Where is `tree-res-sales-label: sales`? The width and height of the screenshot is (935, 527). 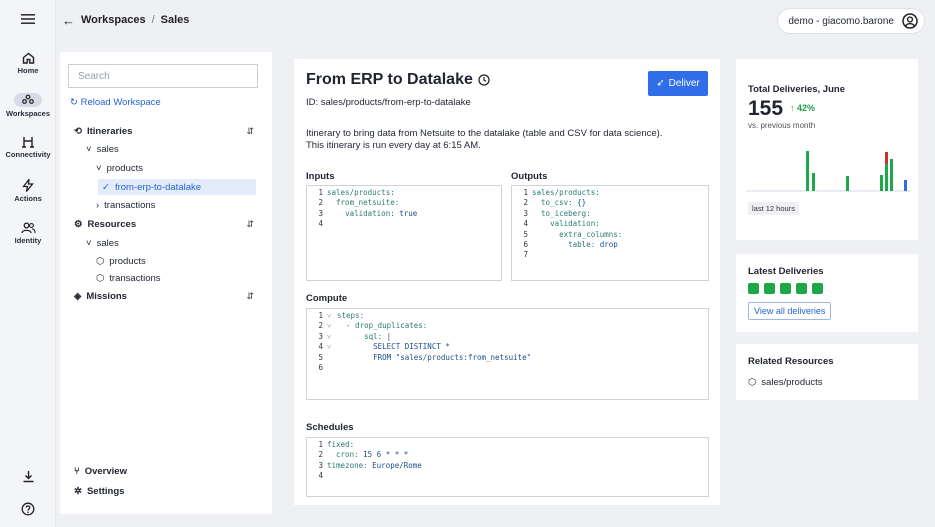
tree-res-sales-label: sales is located at coordinates (107, 243).